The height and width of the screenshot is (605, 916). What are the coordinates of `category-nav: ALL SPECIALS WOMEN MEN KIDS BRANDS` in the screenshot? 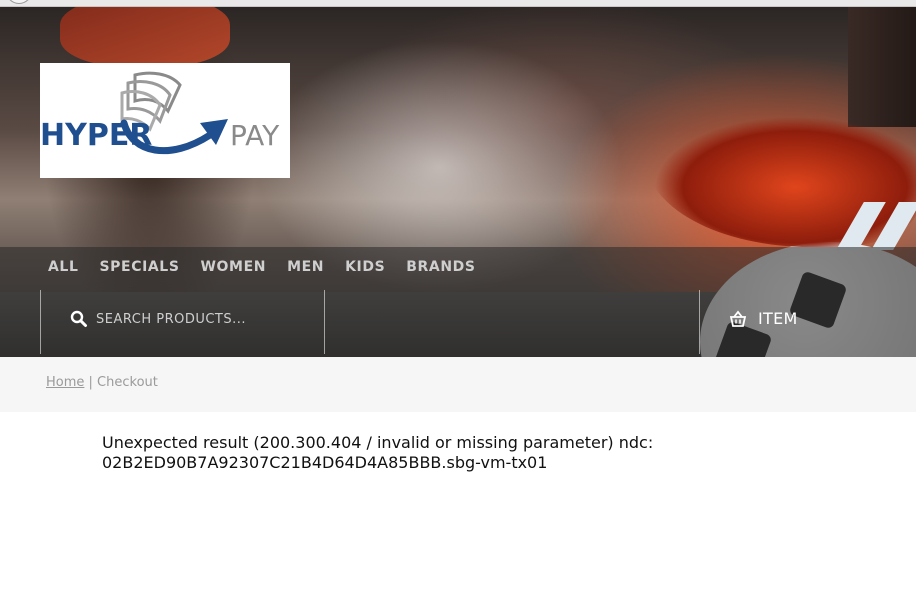 It's located at (272, 267).